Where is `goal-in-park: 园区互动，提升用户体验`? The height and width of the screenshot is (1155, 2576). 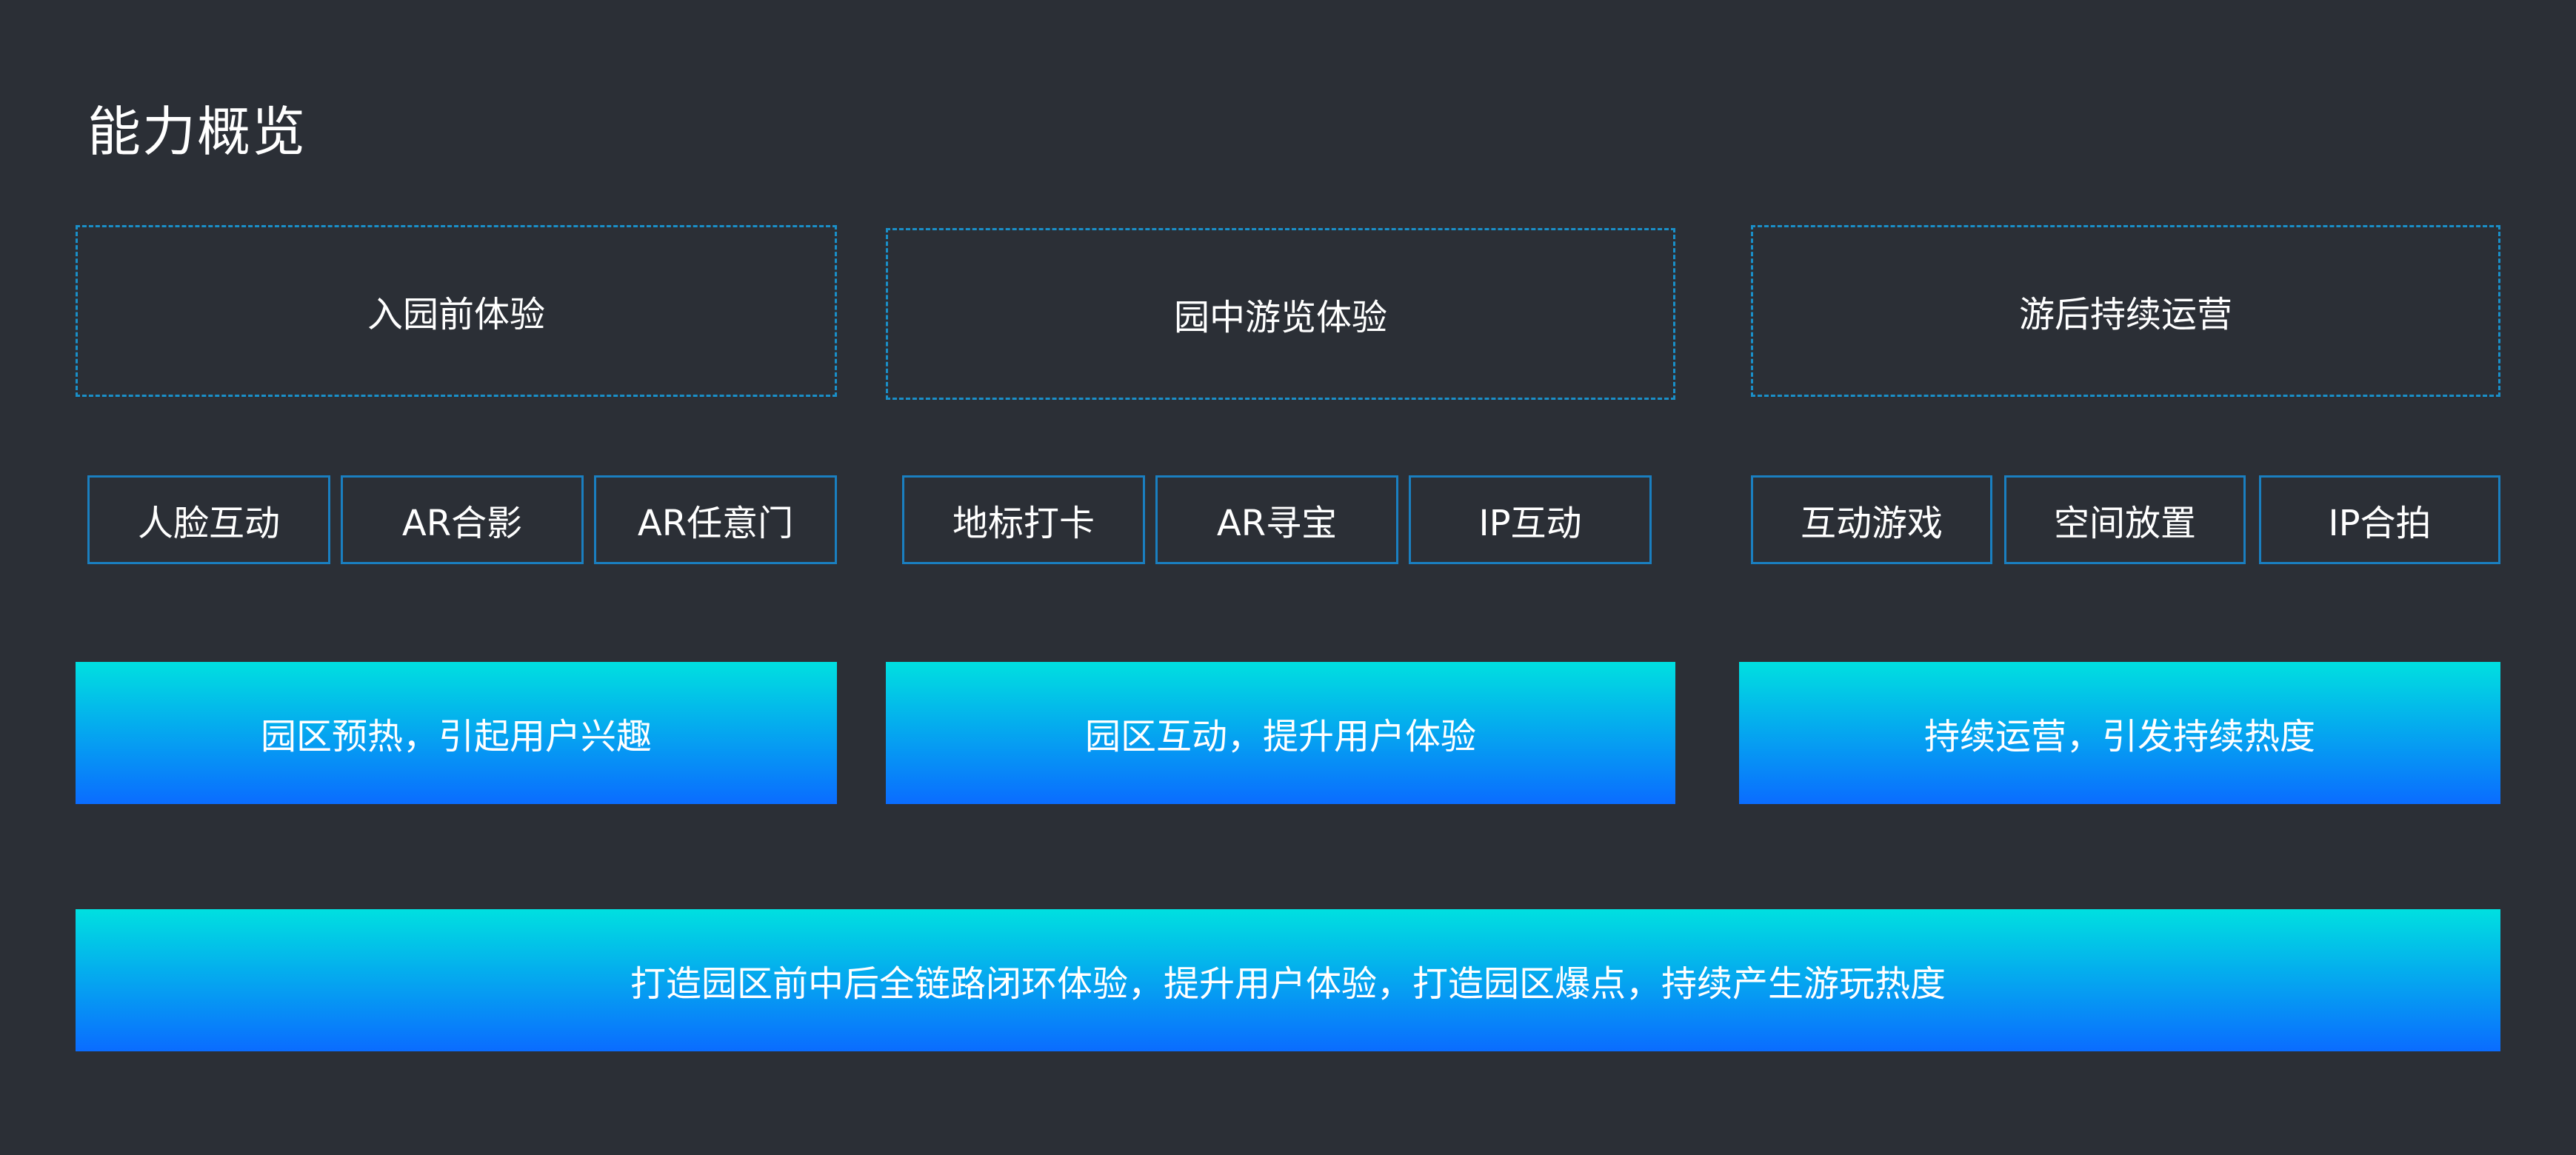
goal-in-park: 园区互动，提升用户体验 is located at coordinates (1280, 733).